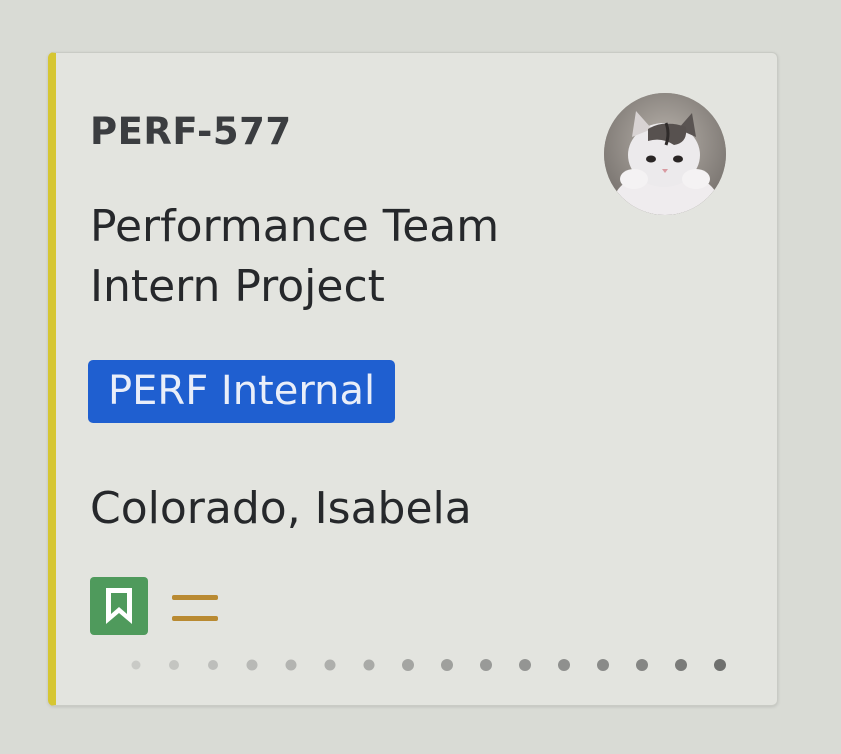 This screenshot has height=754, width=841. I want to click on assignee-avatar, so click(665, 154).